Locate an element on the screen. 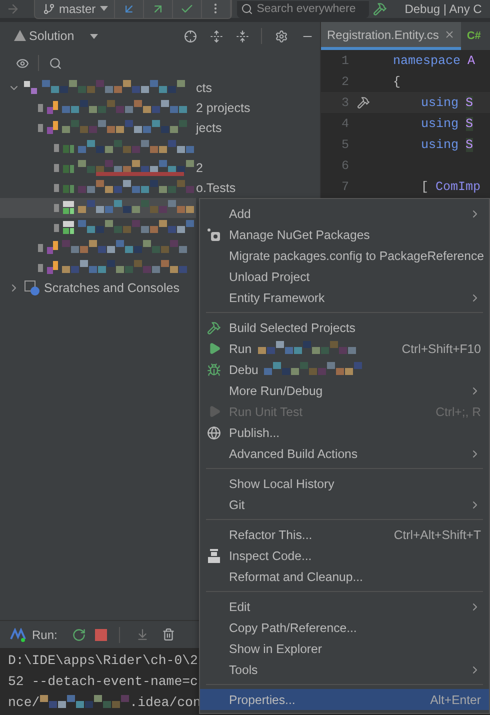 The height and width of the screenshot is (715, 490). console-text: .idea/con is located at coordinates (165, 702).